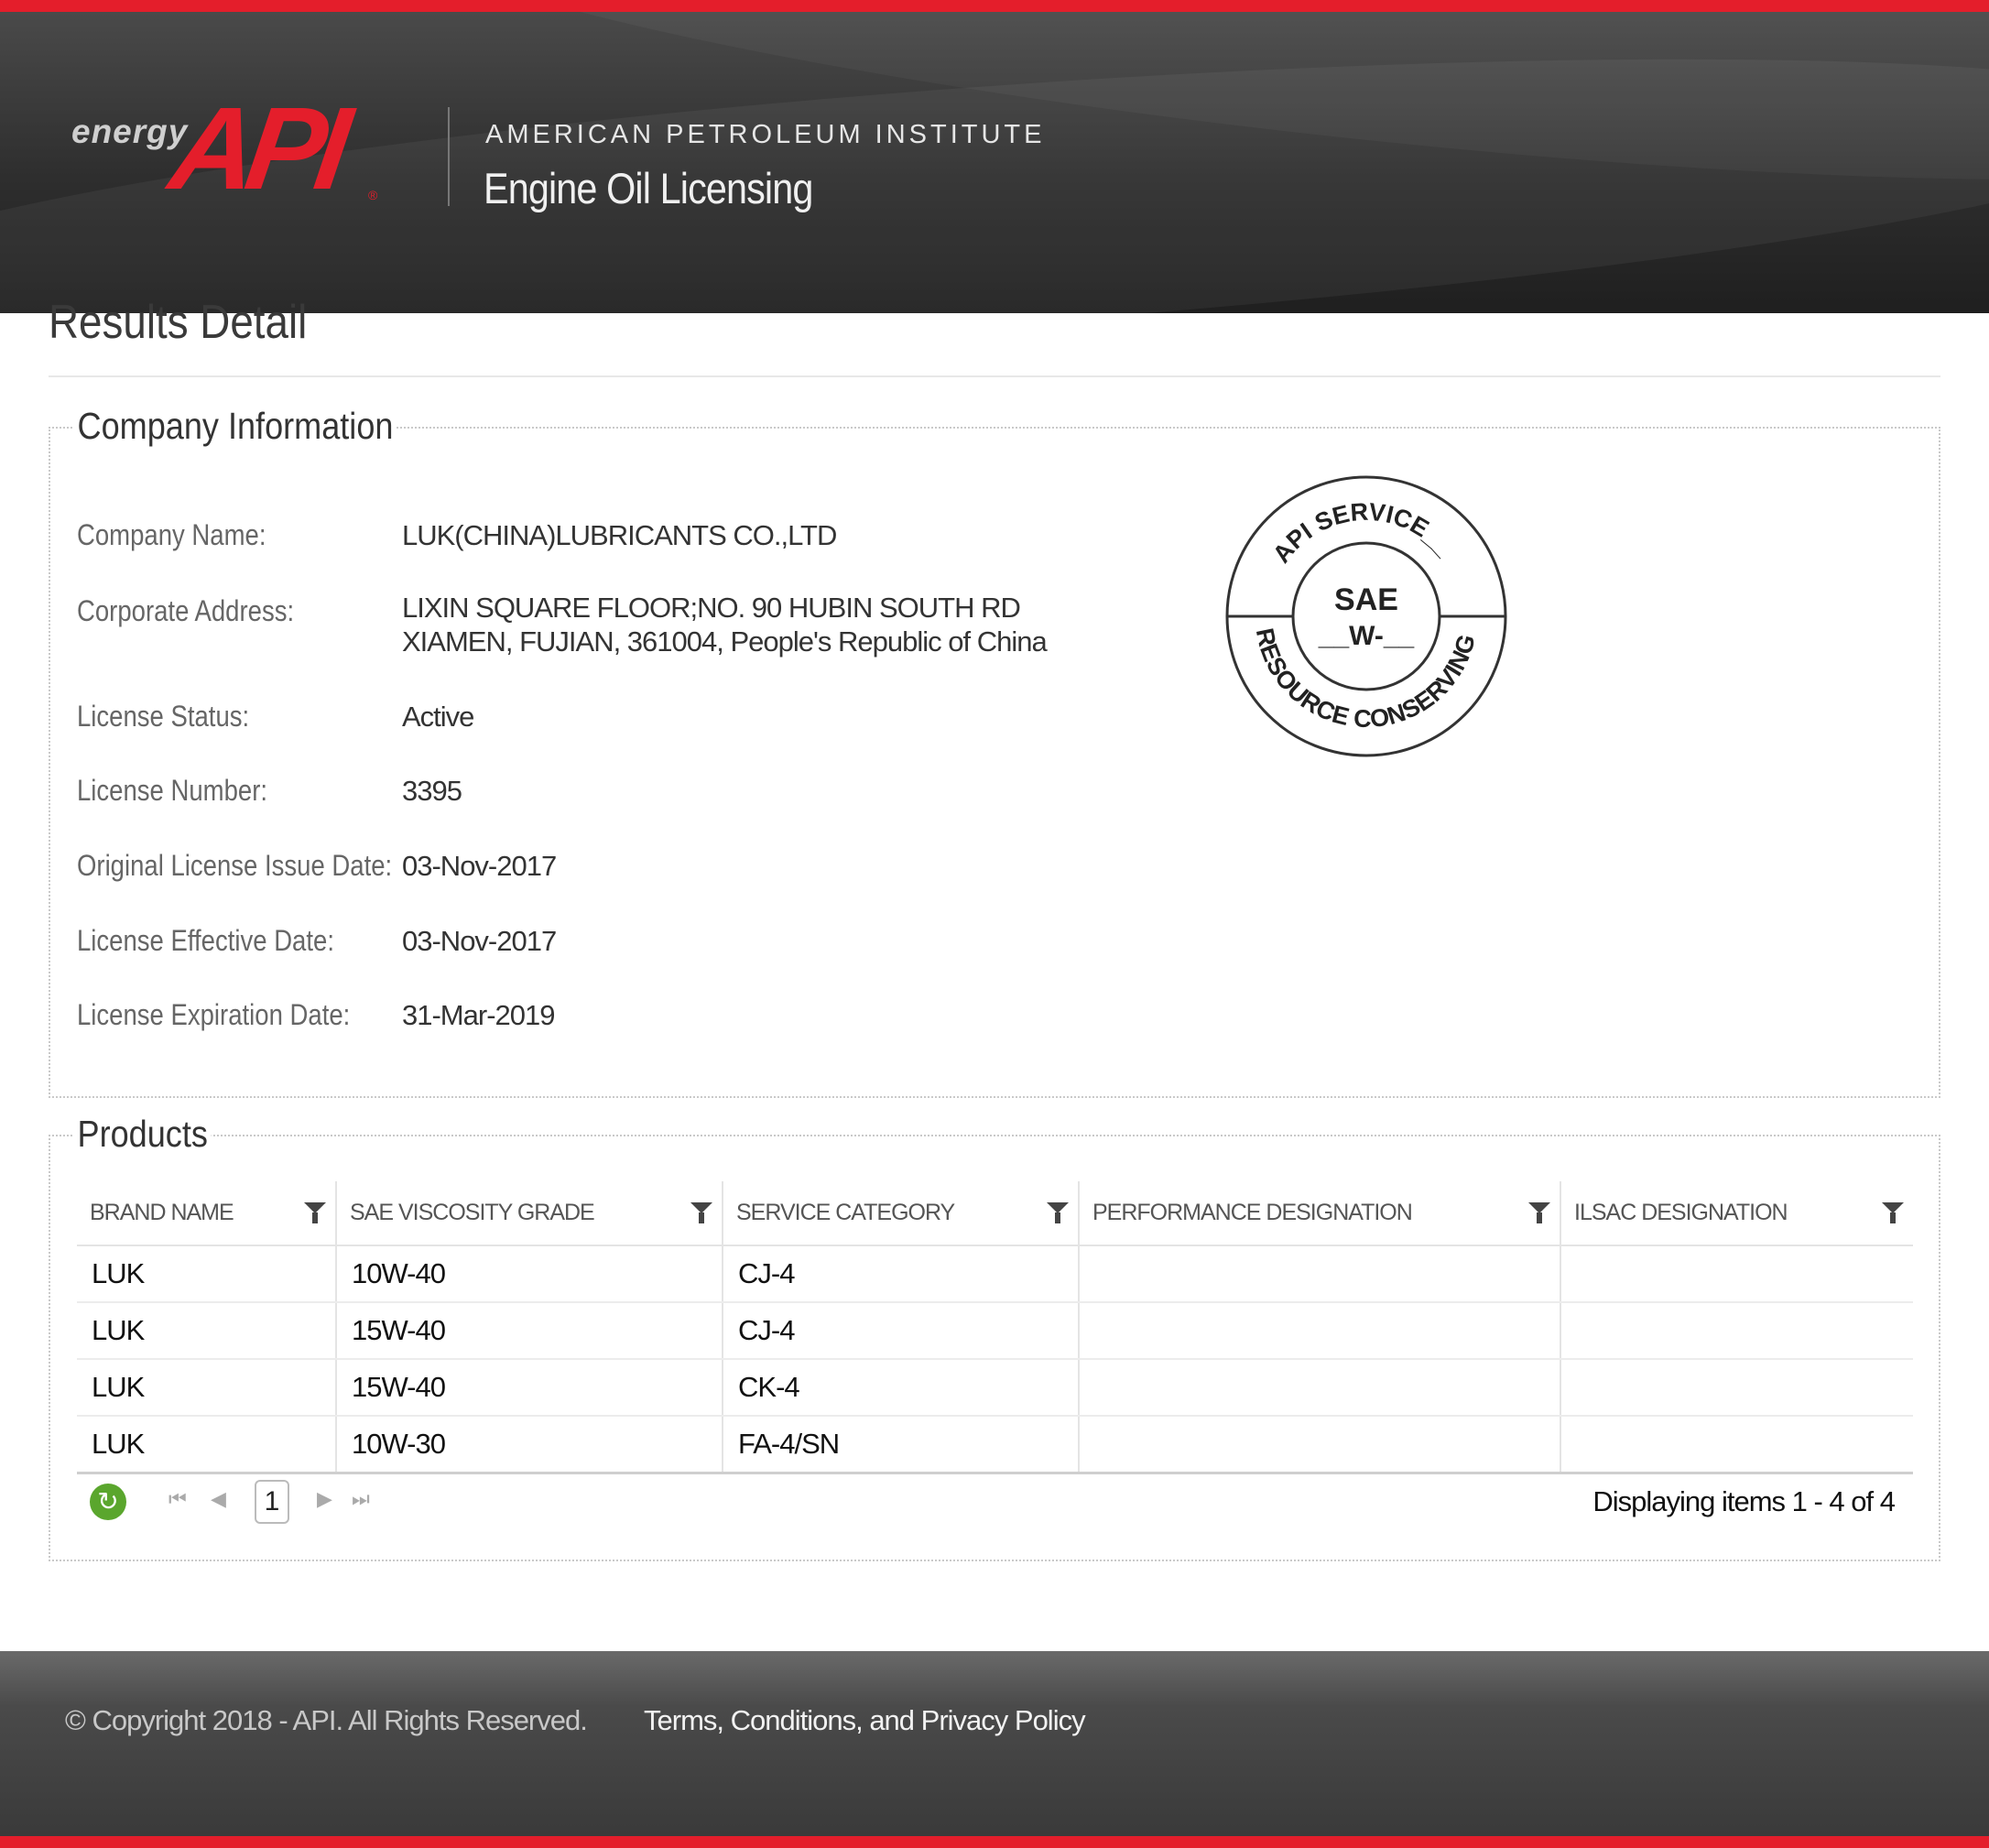  What do you see at coordinates (479, 866) in the screenshot?
I see `original-issue-date-value: 03-Nov-2017` at bounding box center [479, 866].